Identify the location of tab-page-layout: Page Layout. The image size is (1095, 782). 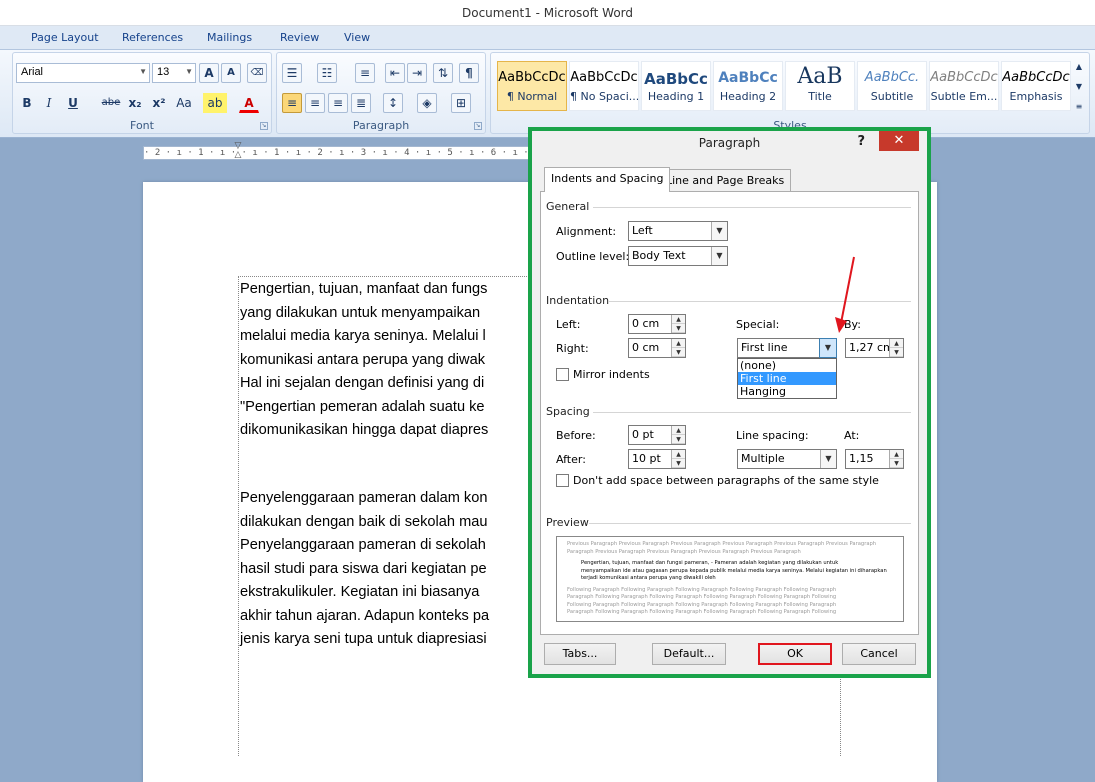
(65, 37).